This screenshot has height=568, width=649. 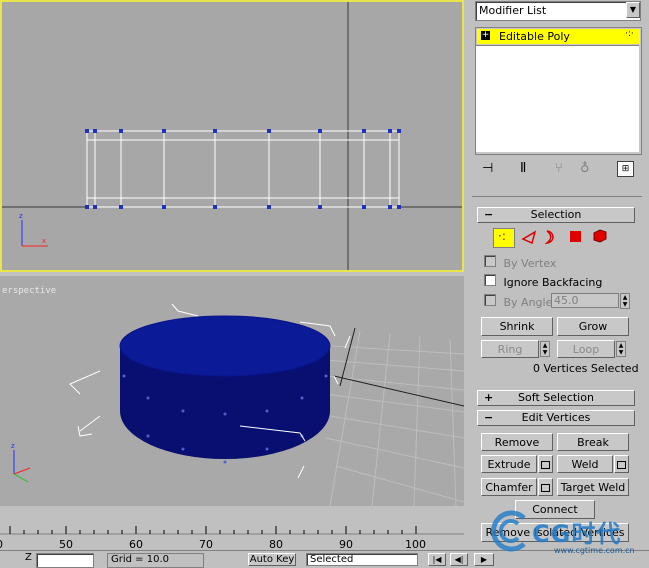 I want to click on weld-settings-icon, so click(x=621, y=464).